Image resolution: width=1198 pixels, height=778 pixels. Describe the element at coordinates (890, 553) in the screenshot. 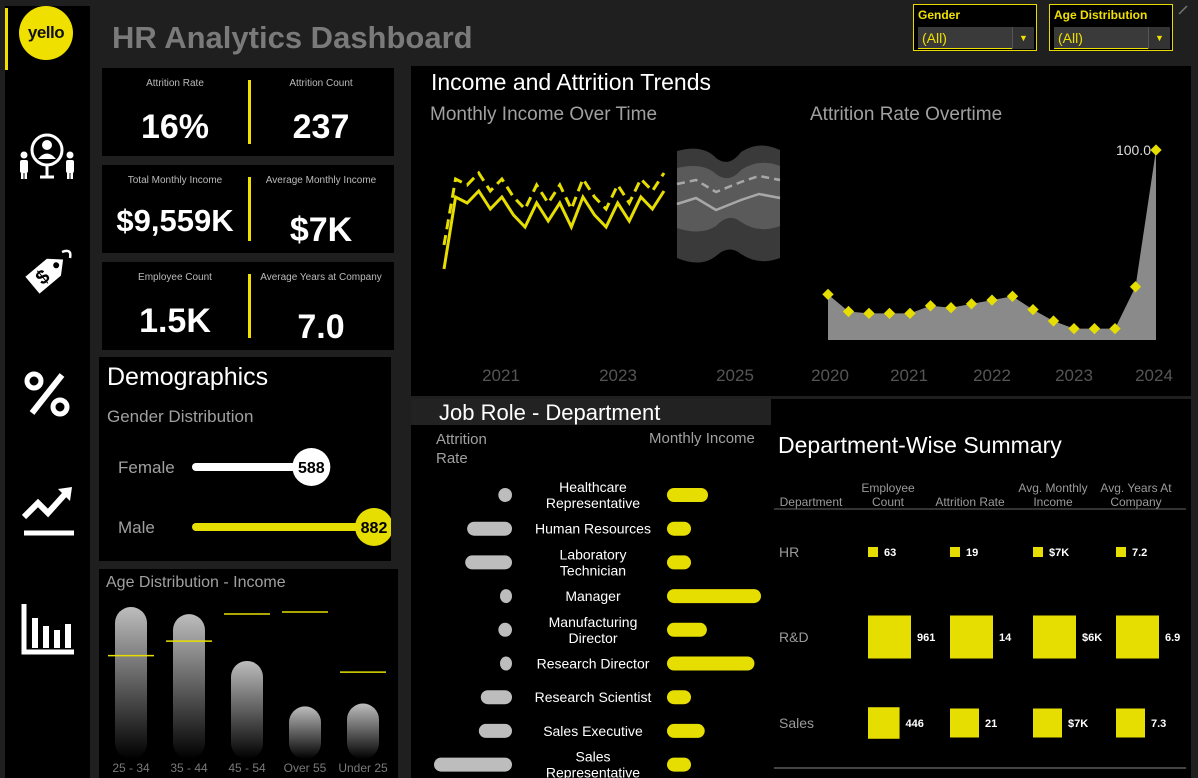

I see `table-value-label: 63` at that location.